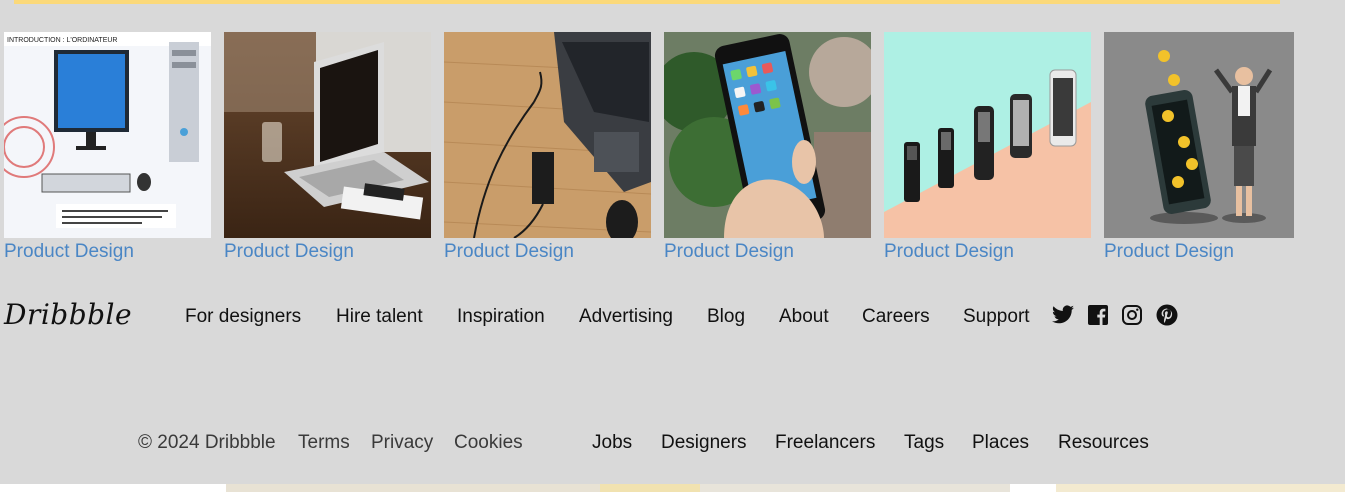  What do you see at coordinates (996, 317) in the screenshot?
I see `nav-link-support: Support` at bounding box center [996, 317].